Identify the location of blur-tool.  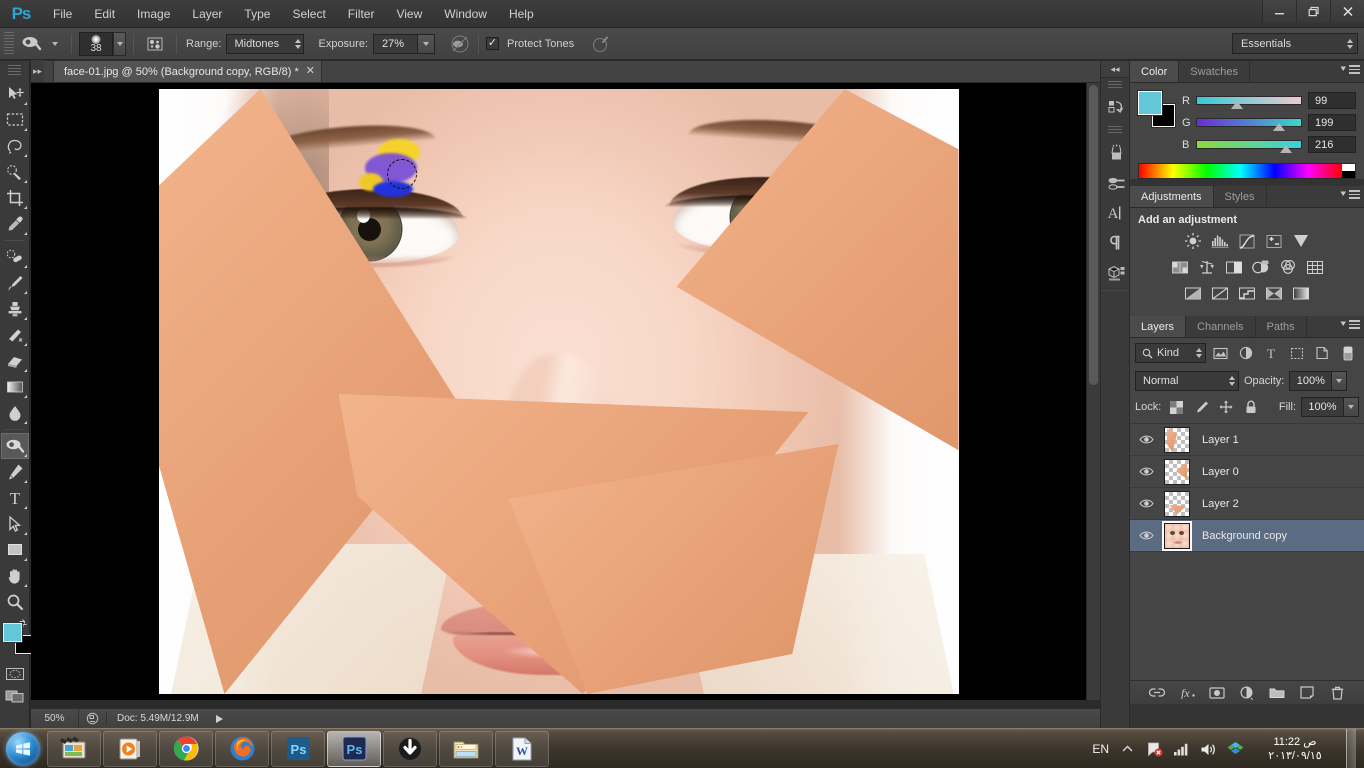
(15, 413).